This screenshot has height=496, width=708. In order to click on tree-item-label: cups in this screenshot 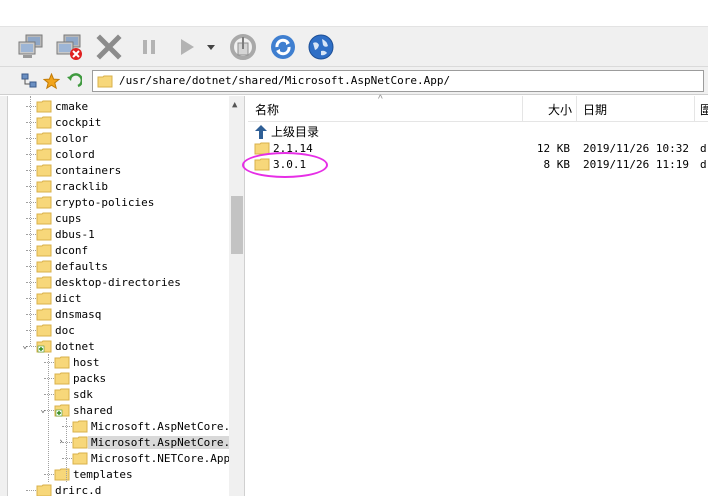, I will do `click(68, 218)`.